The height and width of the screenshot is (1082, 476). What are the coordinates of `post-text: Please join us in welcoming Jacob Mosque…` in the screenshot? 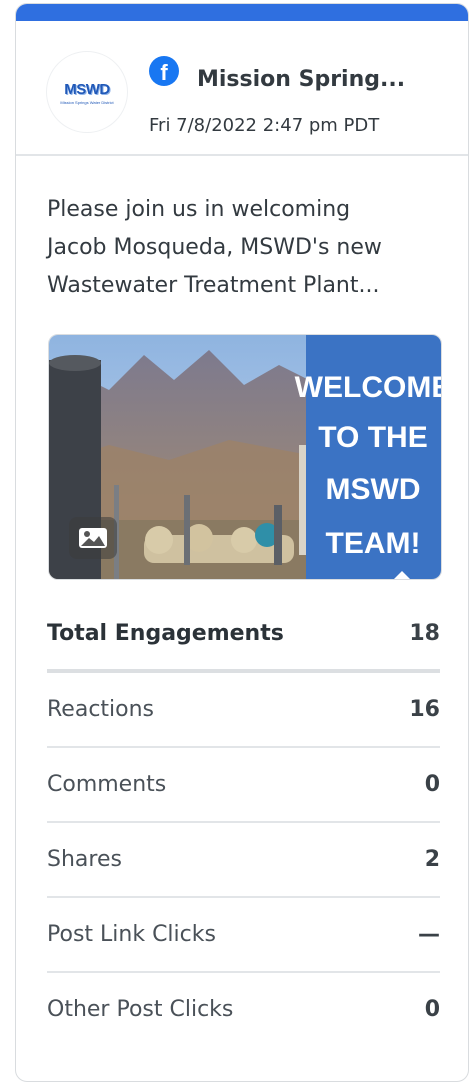 It's located at (247, 248).